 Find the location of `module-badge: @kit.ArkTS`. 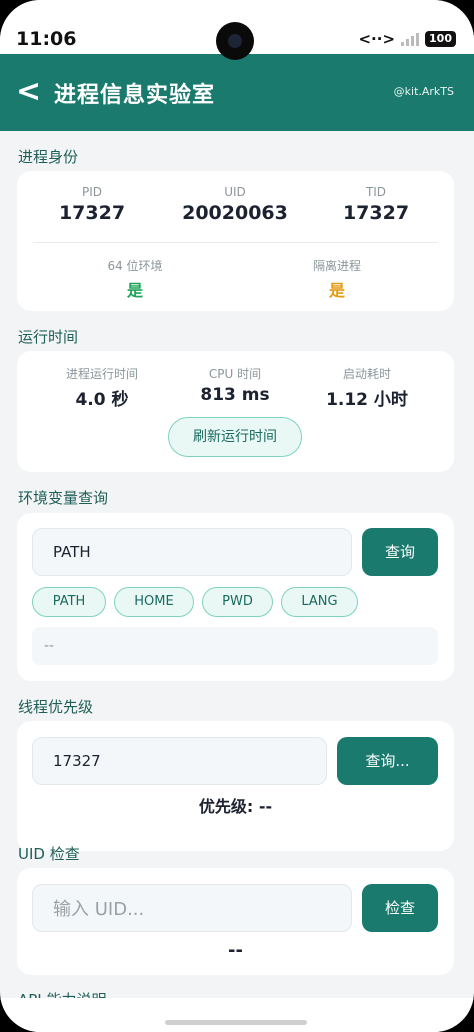

module-badge: @kit.ArkTS is located at coordinates (423, 91).